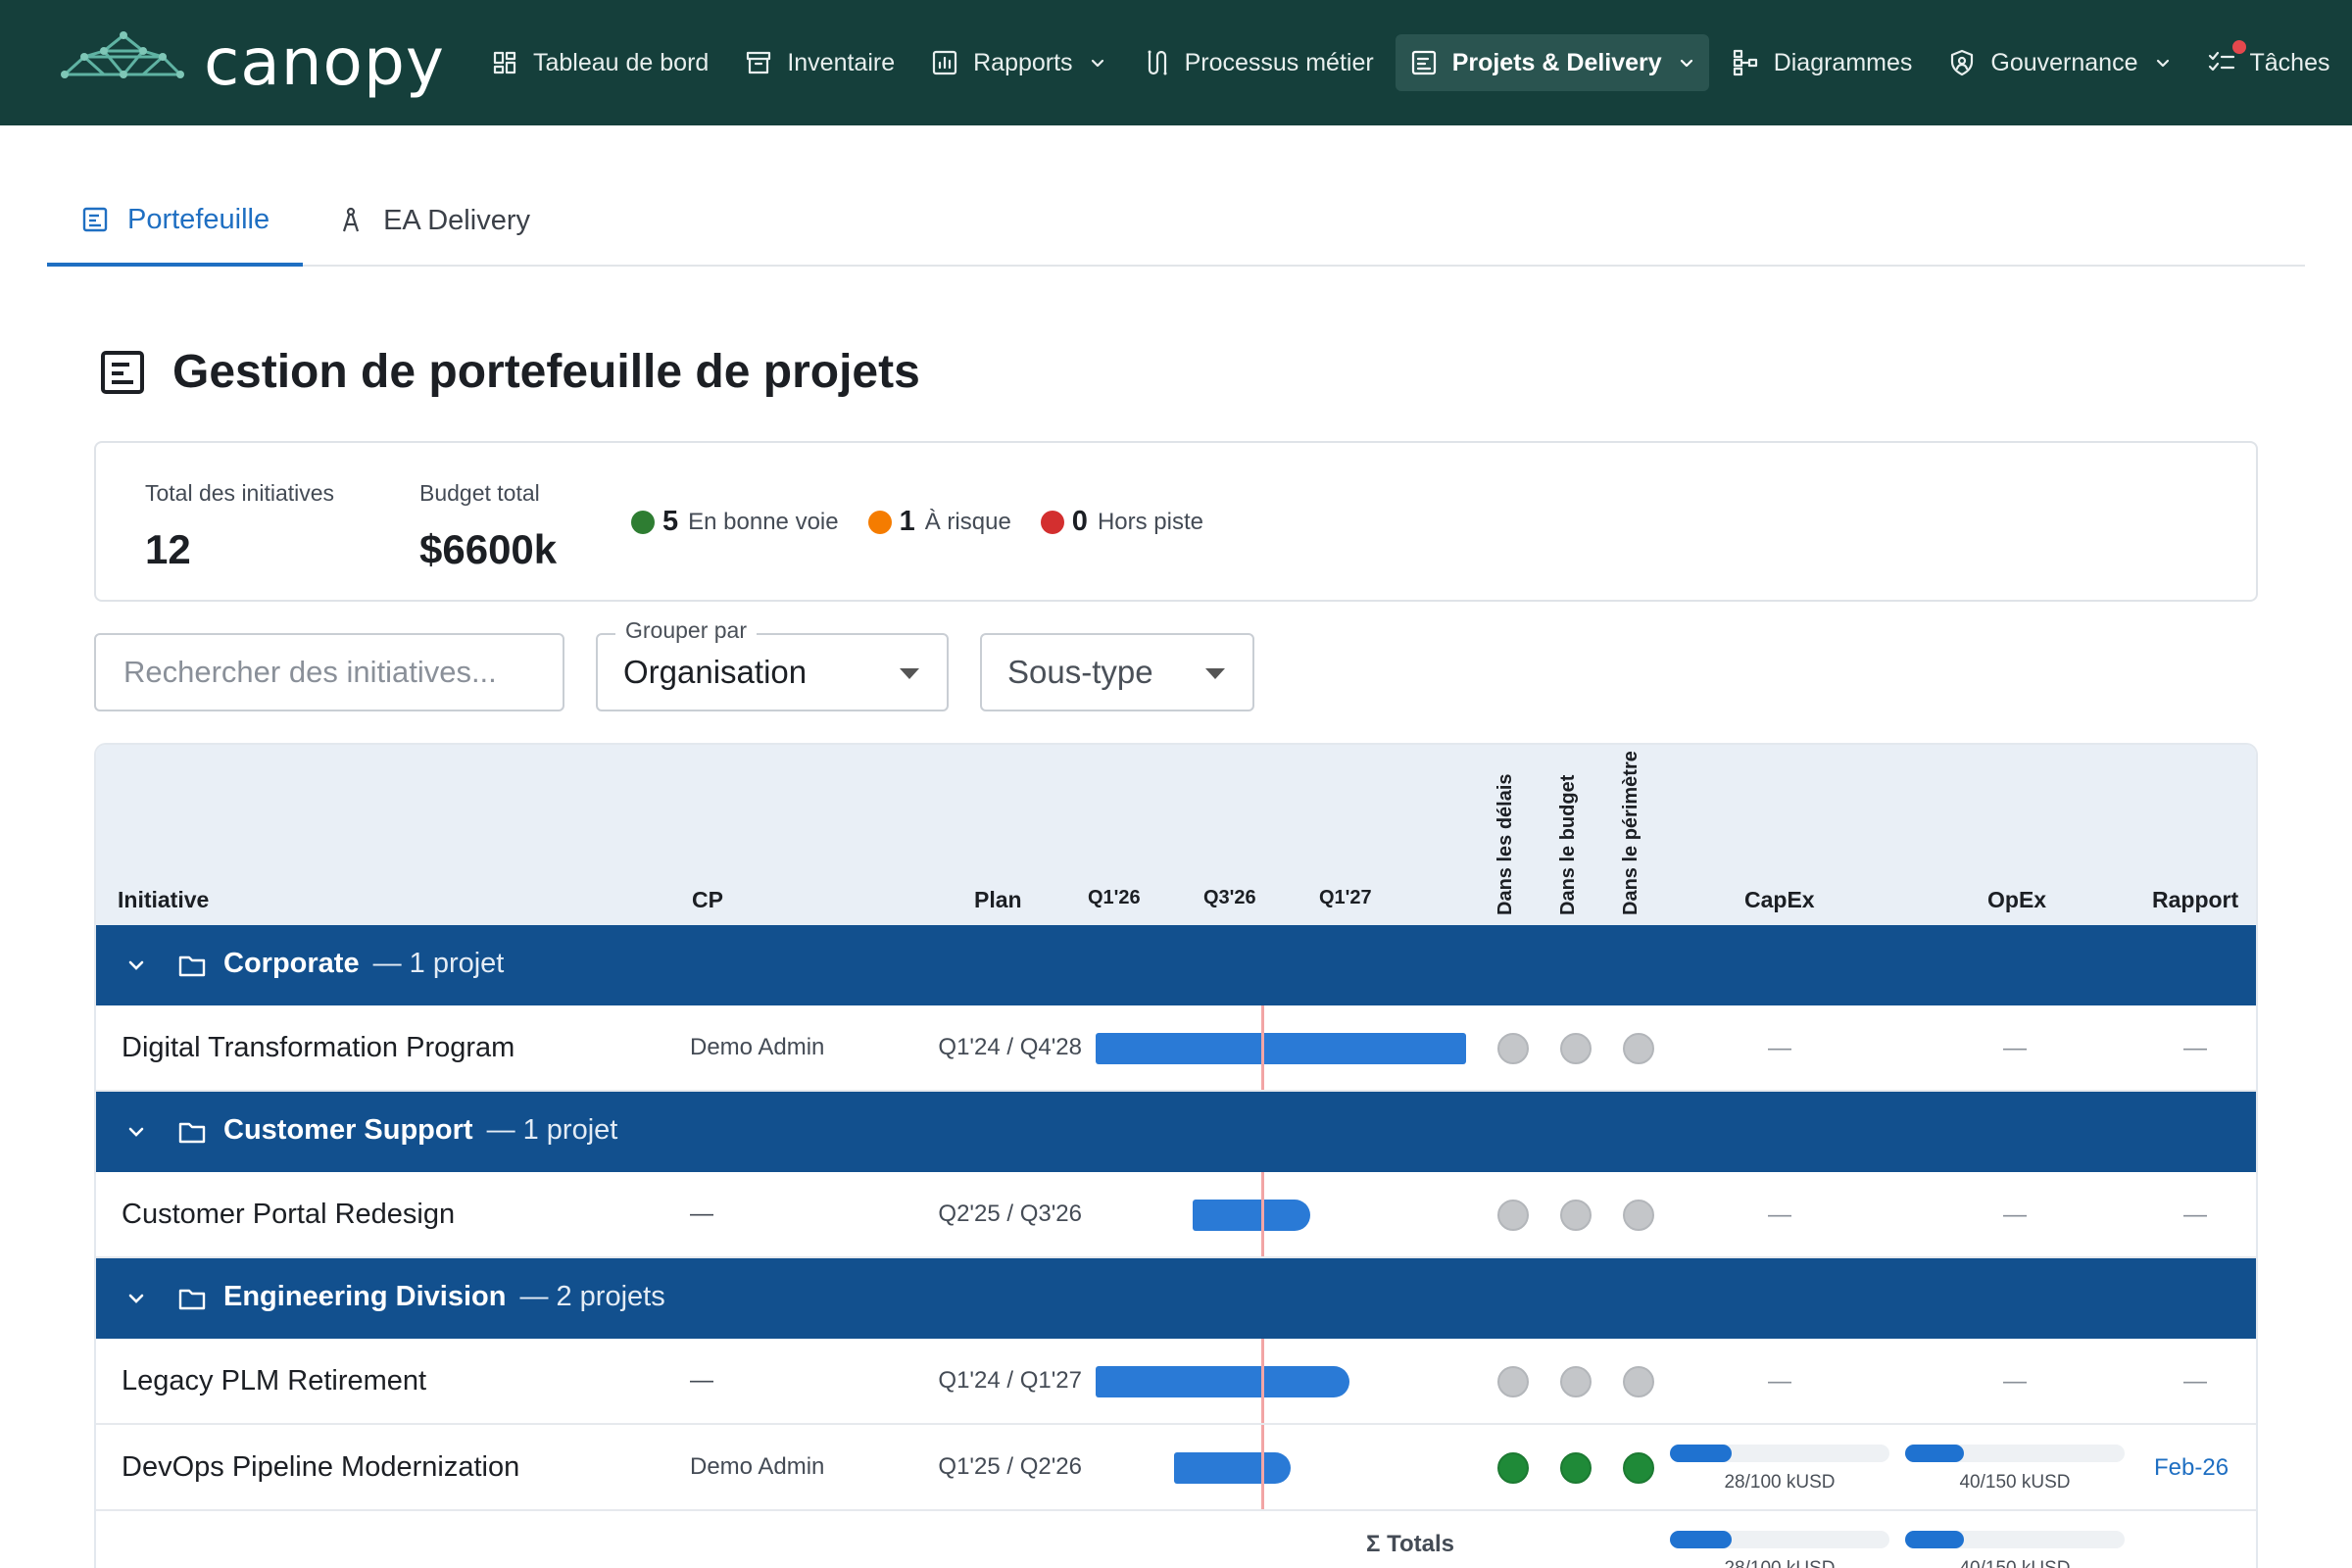 This screenshot has width=2352, height=1568. Describe the element at coordinates (1176, 1298) in the screenshot. I see `group-header-row: Engineering Division — 2 projets` at that location.